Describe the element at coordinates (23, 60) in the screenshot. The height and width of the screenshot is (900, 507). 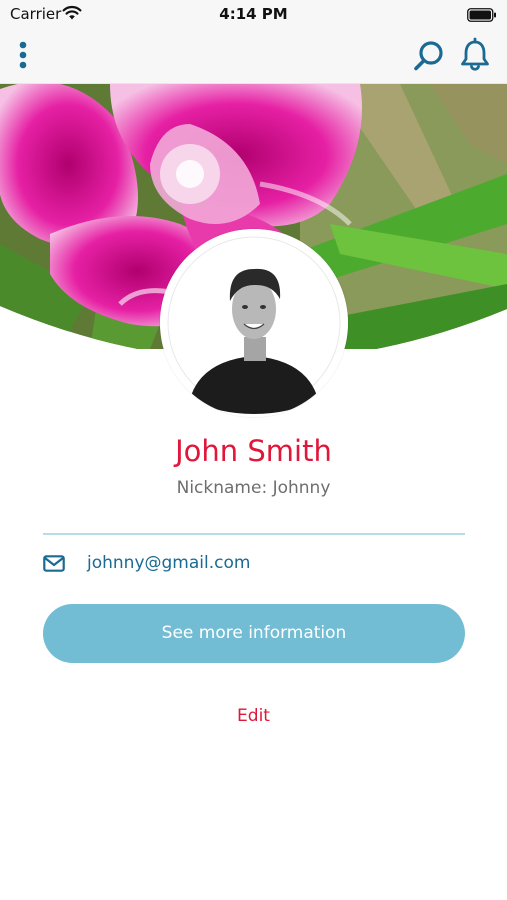
I see `vertical-dots-icon` at that location.